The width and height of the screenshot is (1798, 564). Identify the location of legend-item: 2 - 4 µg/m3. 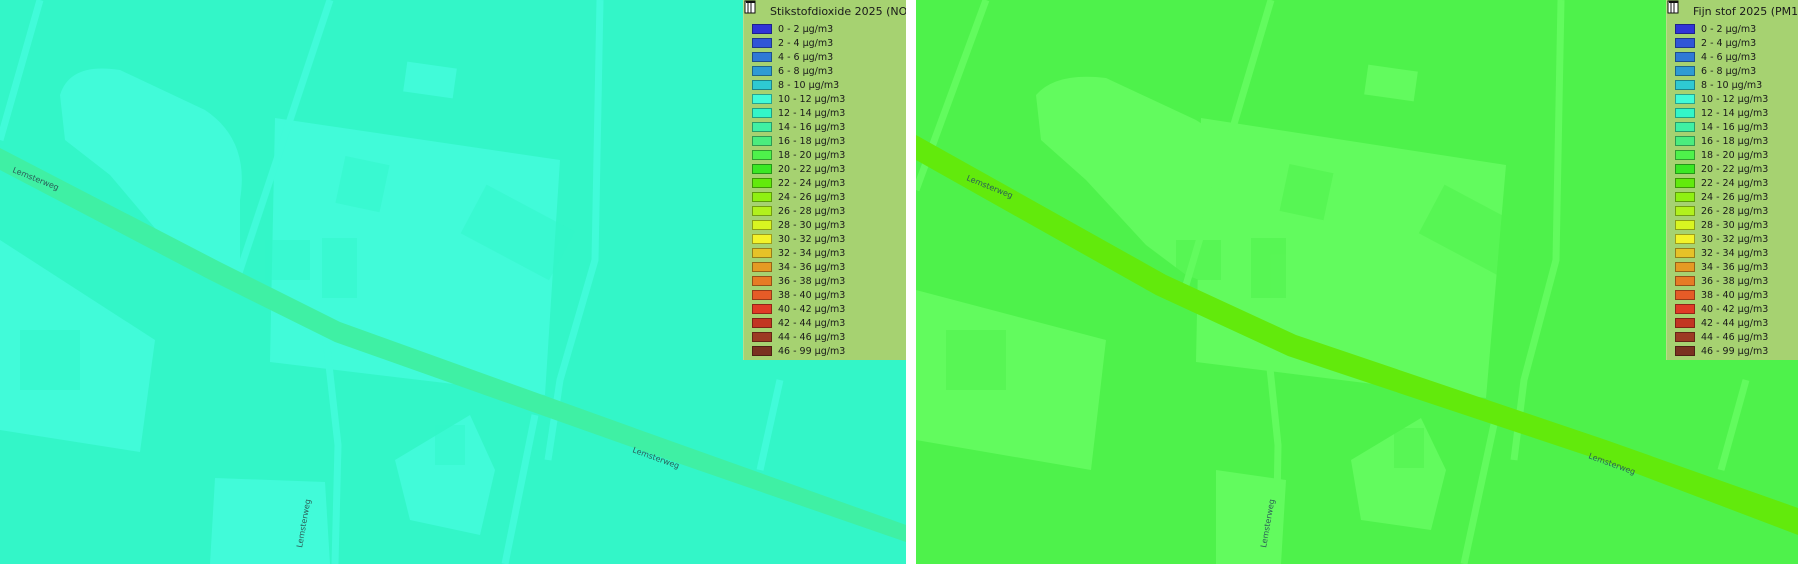
(1733, 43).